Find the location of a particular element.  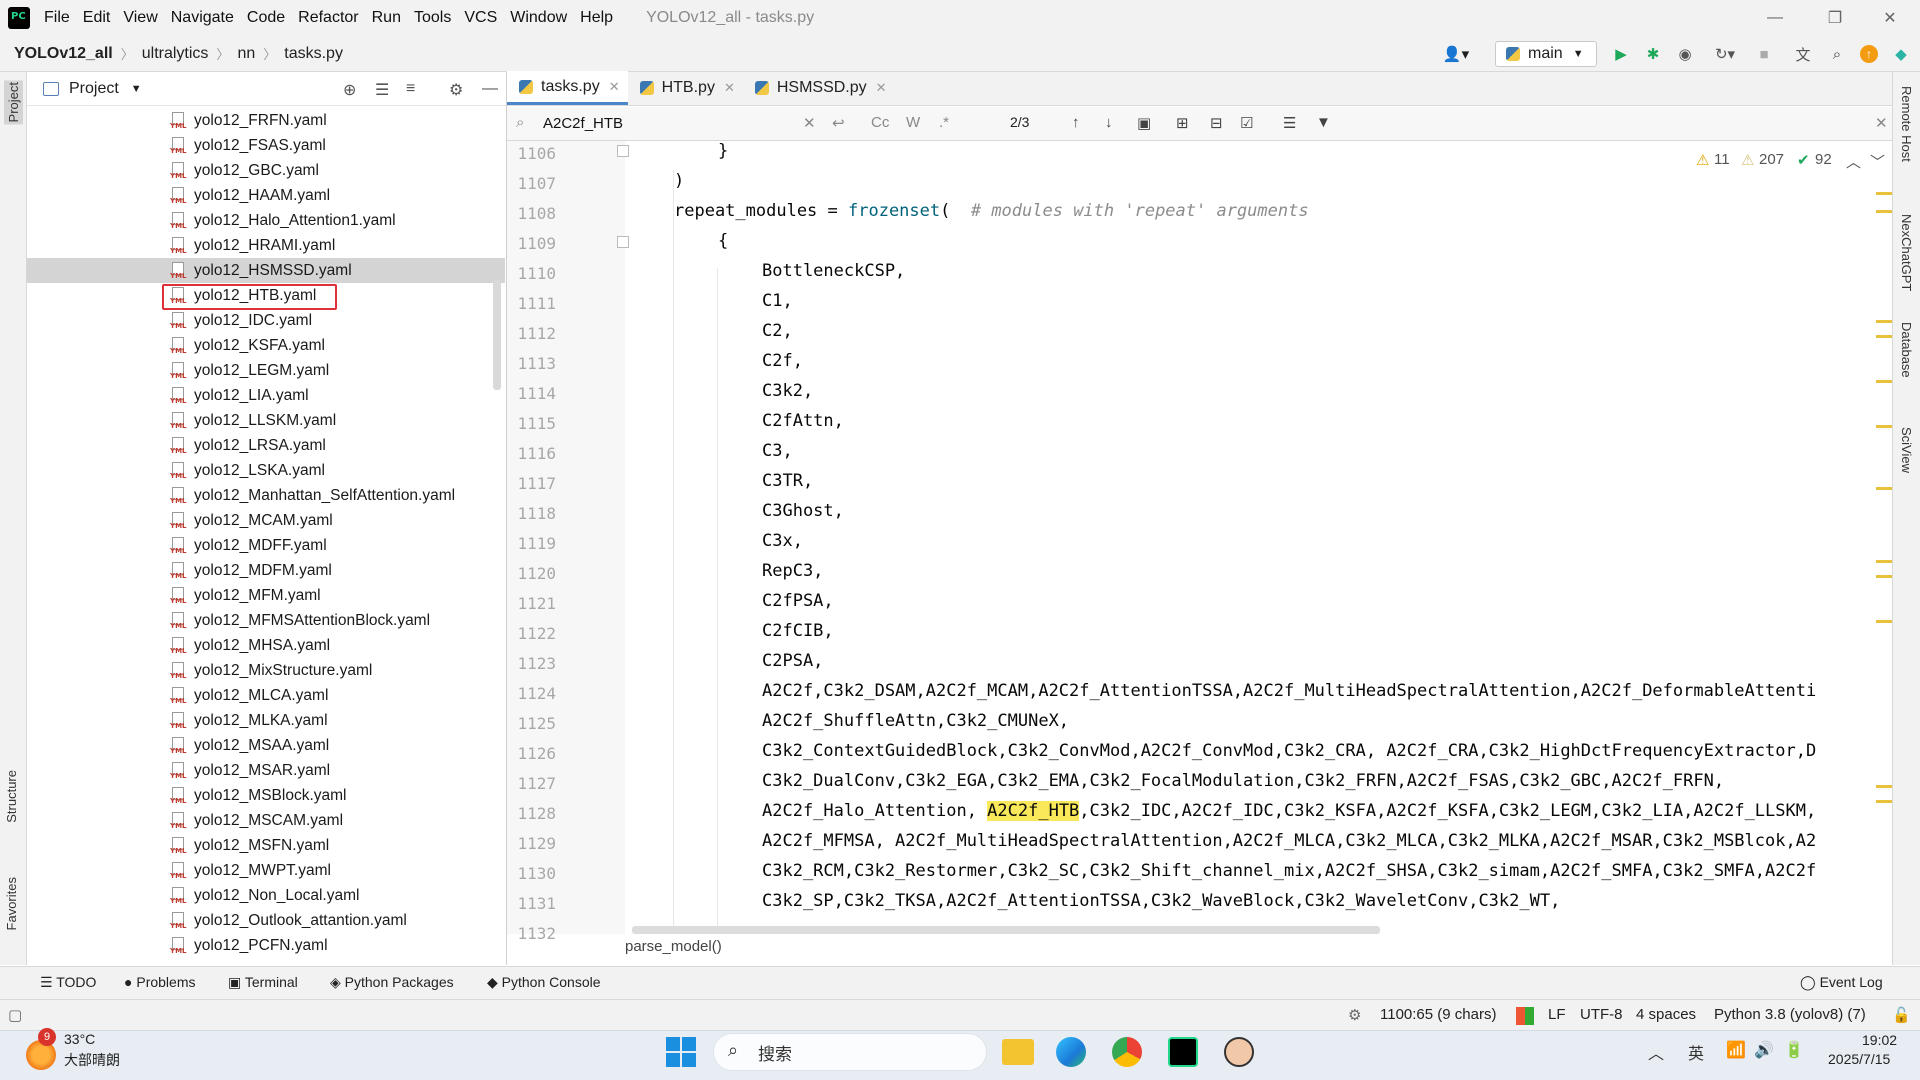

locate-icon: ⊕ is located at coordinates (349, 90).